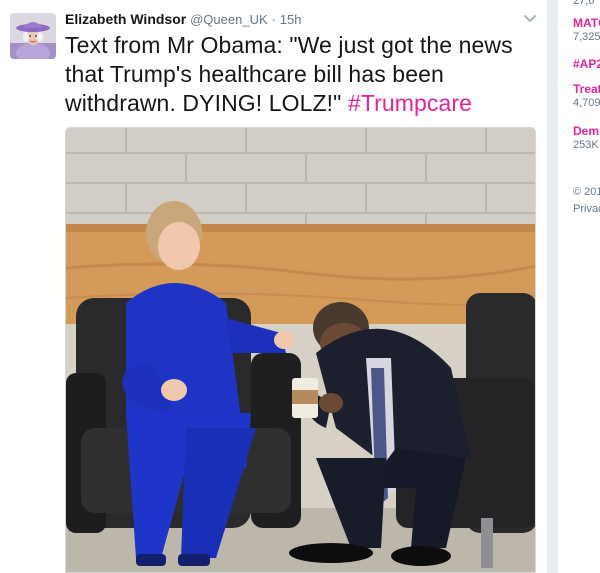 The image size is (600, 573). I want to click on tweet-timestamp: 15h, so click(291, 19).